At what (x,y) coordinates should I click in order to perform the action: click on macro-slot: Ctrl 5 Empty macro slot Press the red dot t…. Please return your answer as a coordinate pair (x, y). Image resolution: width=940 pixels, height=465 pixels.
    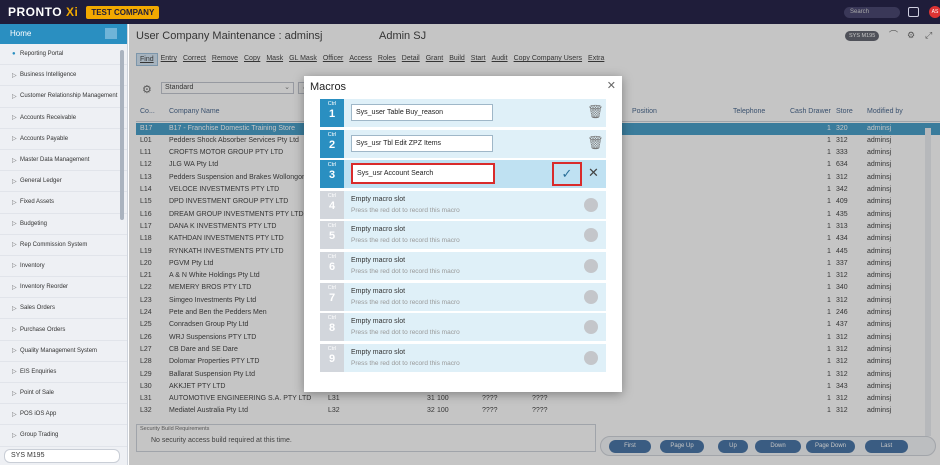
    Looking at the image, I should click on (463, 235).